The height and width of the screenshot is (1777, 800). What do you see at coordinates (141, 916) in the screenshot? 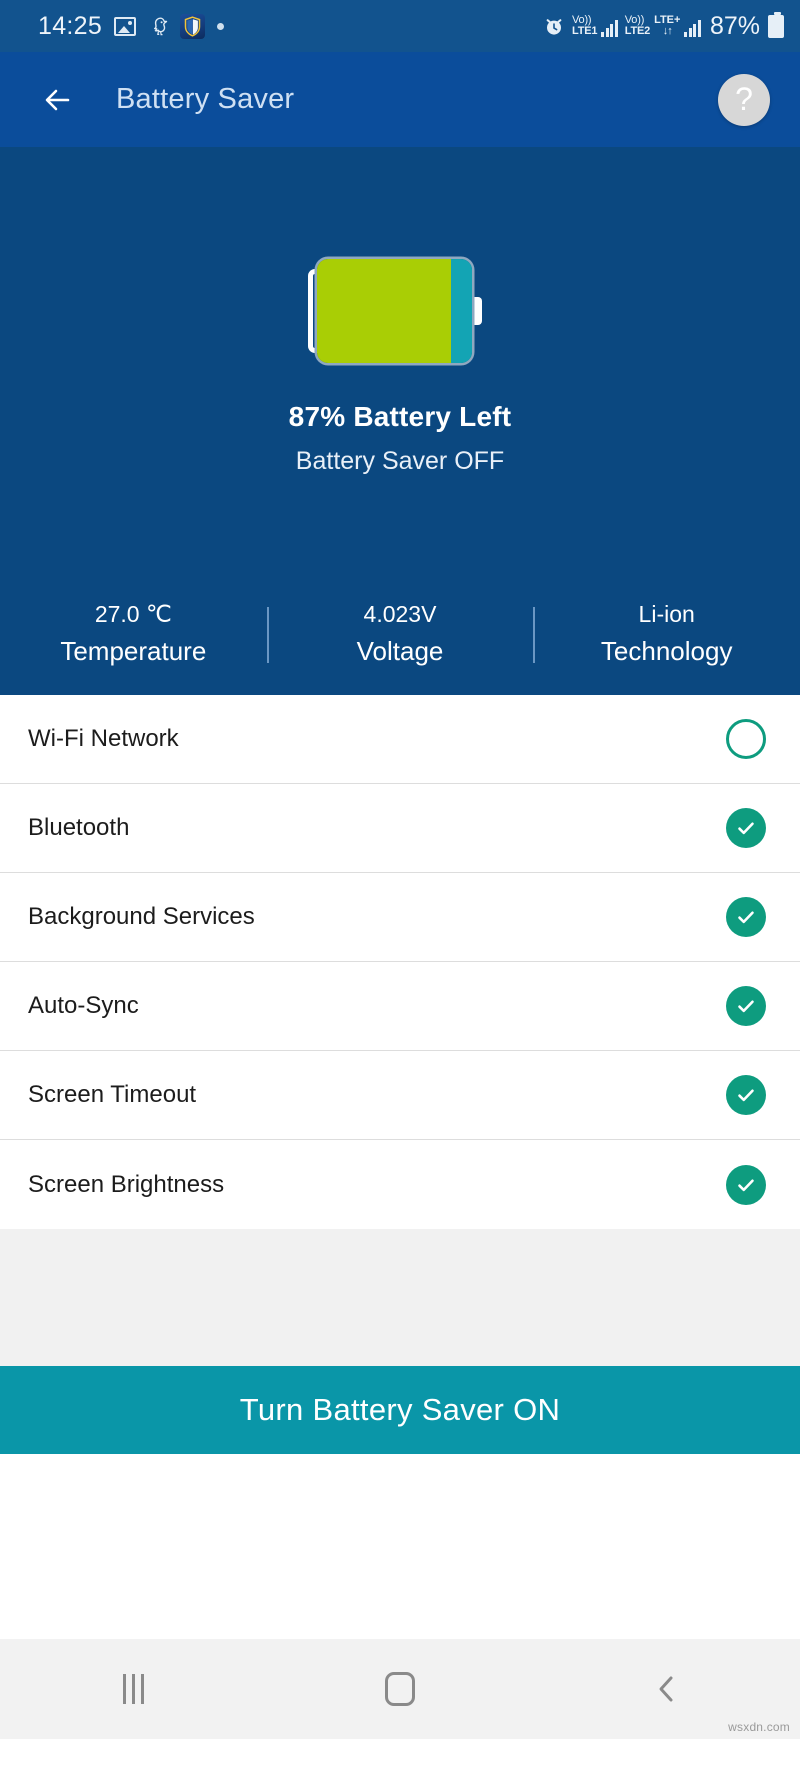
I see `toggle-label: Background Services` at bounding box center [141, 916].